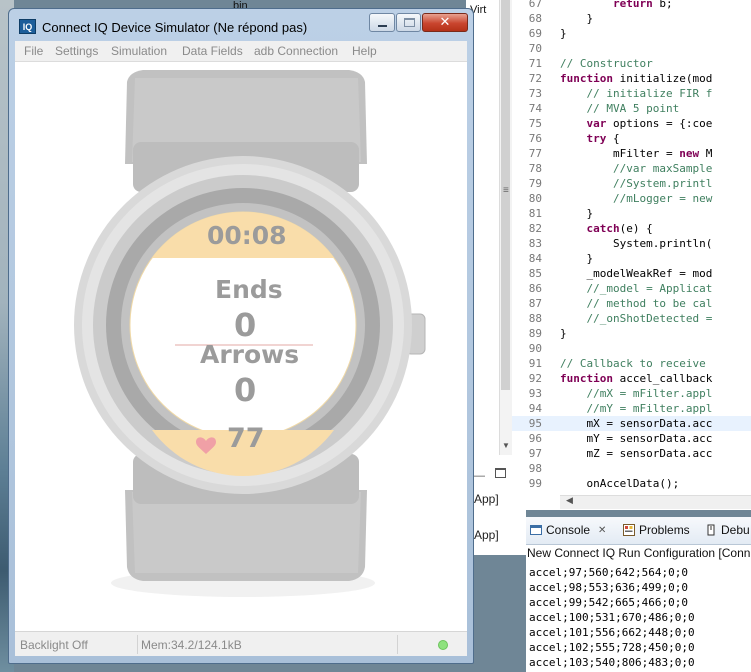 The image size is (751, 672). What do you see at coordinates (636, 288) in the screenshot?
I see `code-text: //_model = Applicat` at bounding box center [636, 288].